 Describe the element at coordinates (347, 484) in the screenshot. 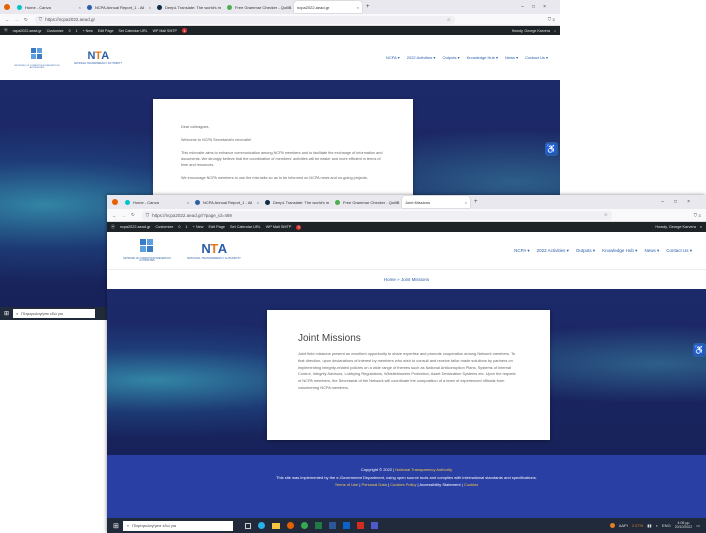

I see `footer-link-terms: Terms of Use` at that location.